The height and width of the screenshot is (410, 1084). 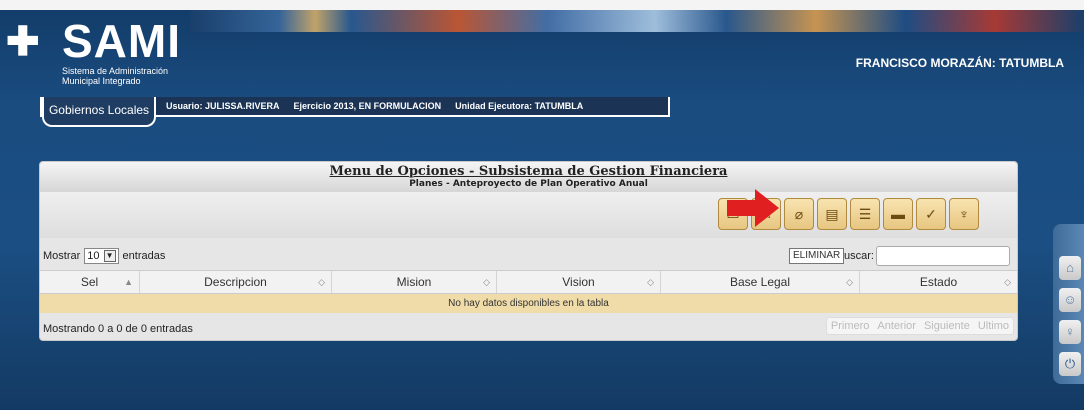 What do you see at coordinates (99, 112) in the screenshot?
I see `tab-gobiernos-locales: Gobiernos Locales` at bounding box center [99, 112].